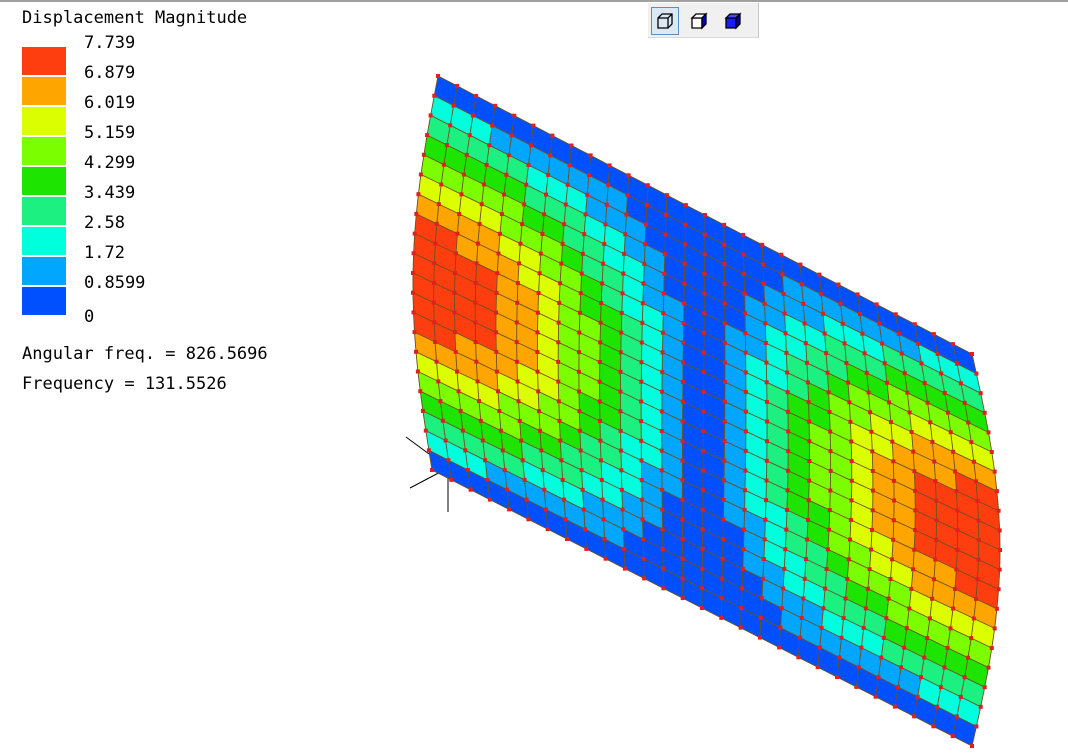  What do you see at coordinates (110, 73) in the screenshot?
I see `legend-tick: 6.879` at bounding box center [110, 73].